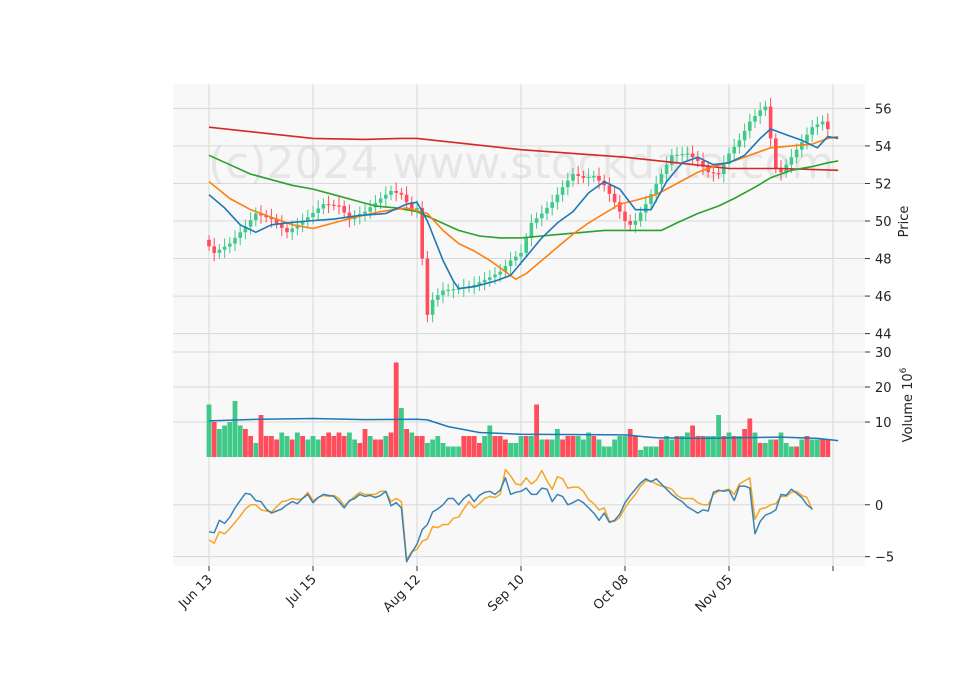 The width and height of the screenshot is (960, 695). What do you see at coordinates (908, 407) in the screenshot?
I see `volume-axis-label-text: Volume 10` at bounding box center [908, 407].